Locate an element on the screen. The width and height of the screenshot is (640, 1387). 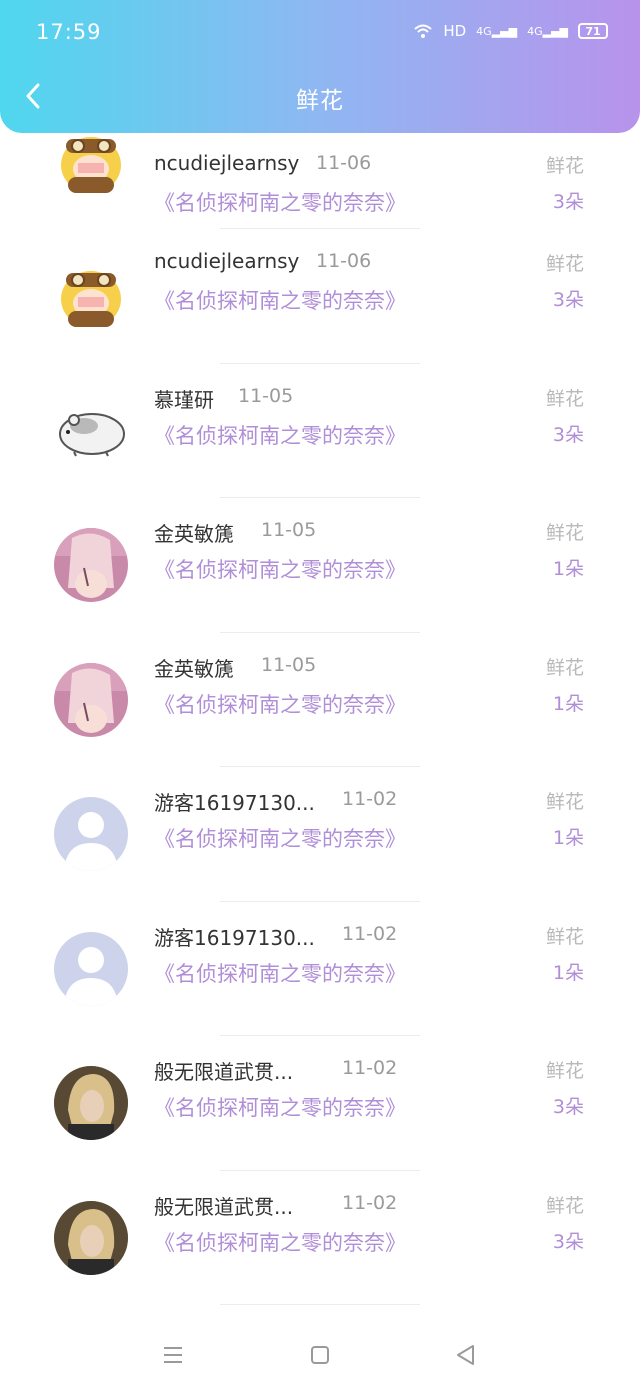
system-nav-bar is located at coordinates (320, 1353).